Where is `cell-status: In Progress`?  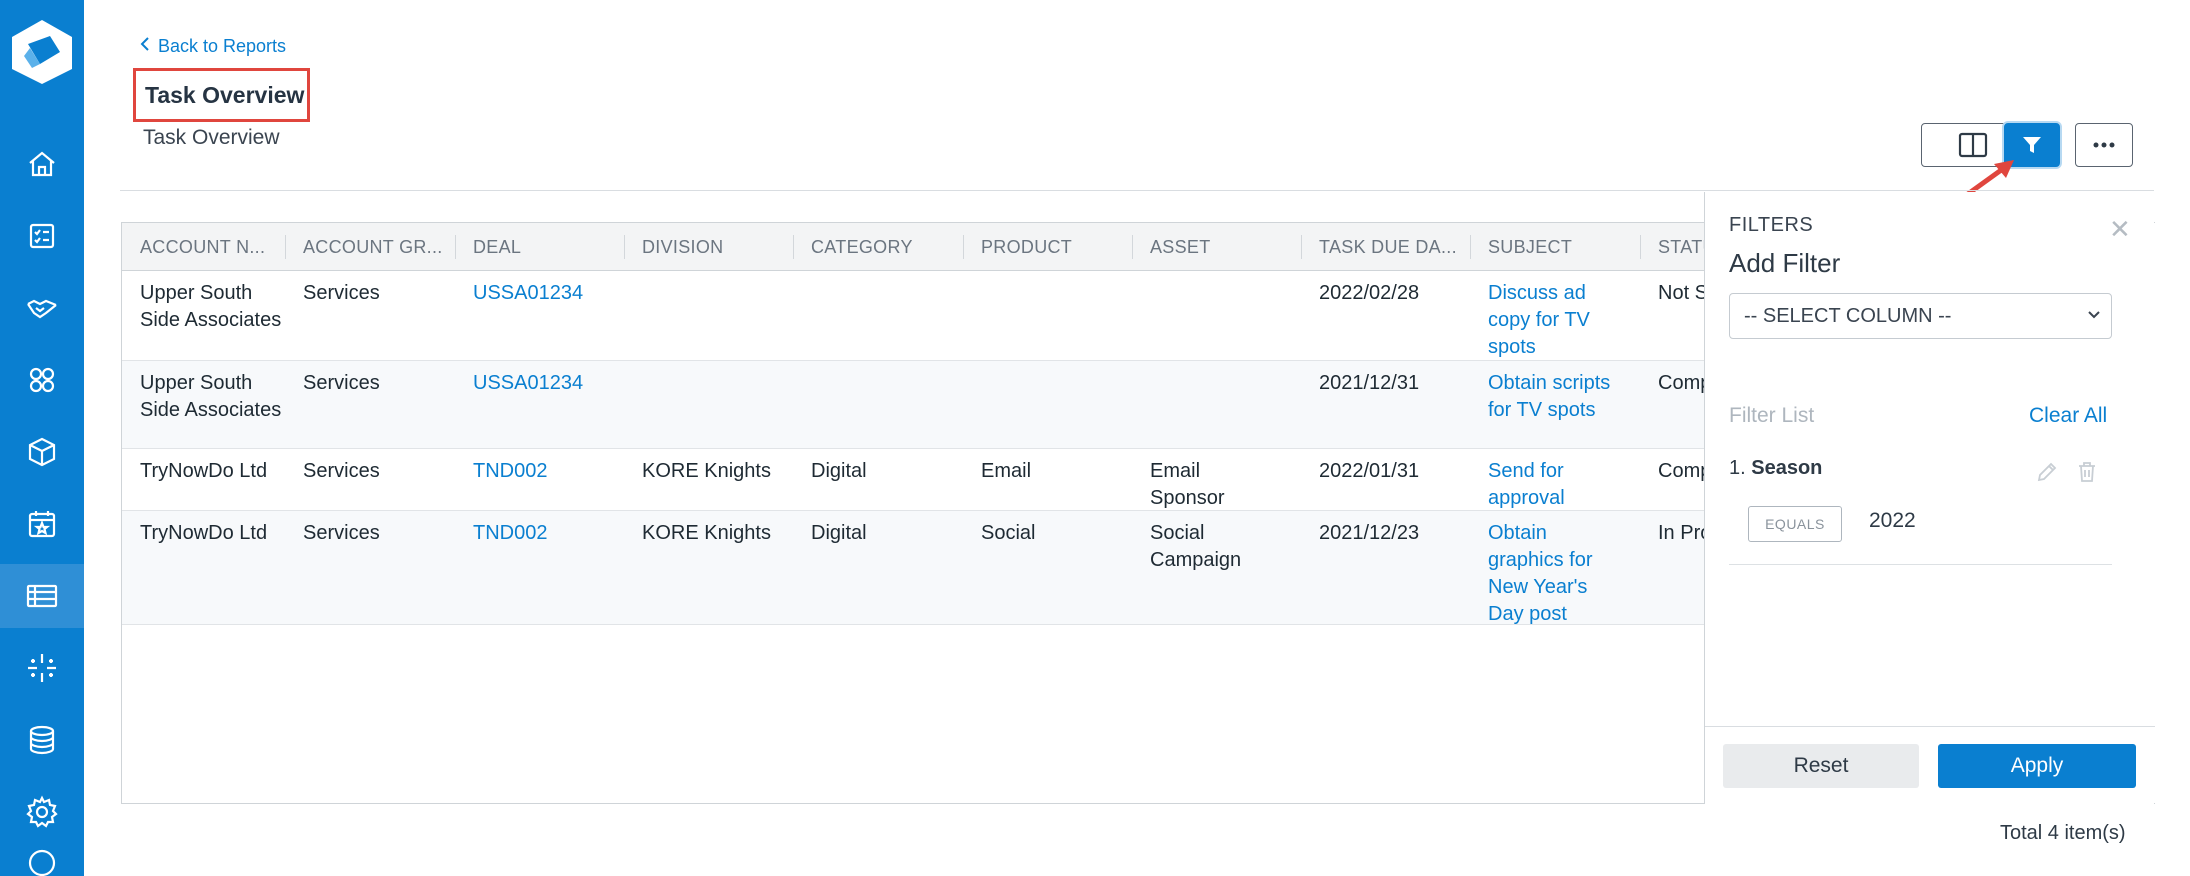
cell-status: In Progress is located at coordinates (1682, 533).